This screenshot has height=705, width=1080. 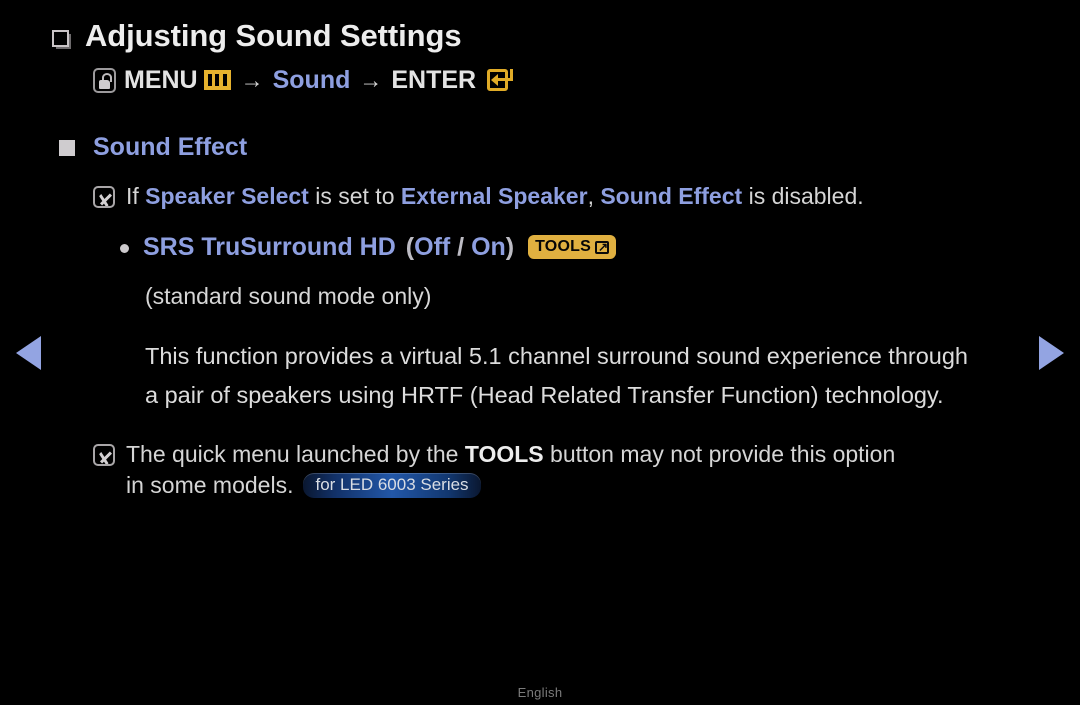 What do you see at coordinates (803, 196) in the screenshot?
I see `note-seg-6: is disabled.` at bounding box center [803, 196].